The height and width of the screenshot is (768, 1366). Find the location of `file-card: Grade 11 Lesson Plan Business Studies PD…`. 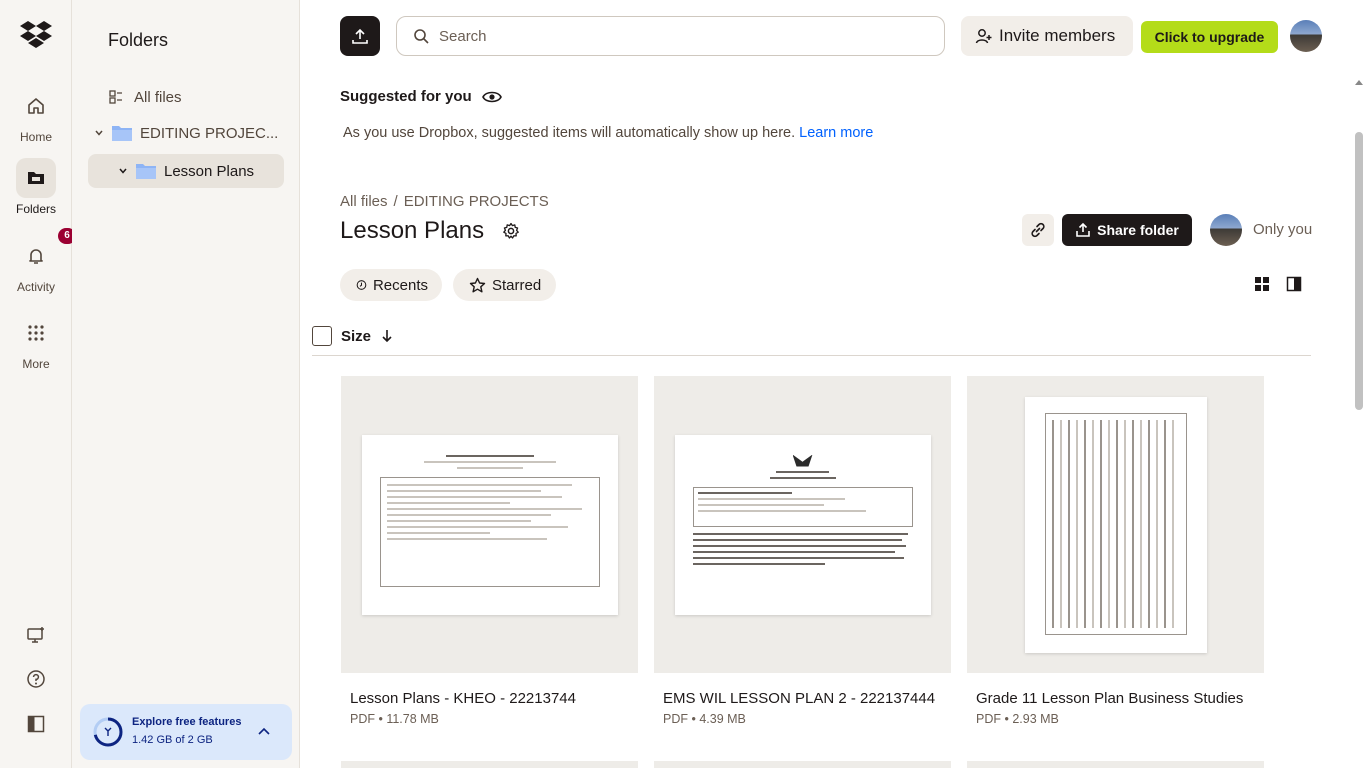

file-card: Grade 11 Lesson Plan Business Studies PD… is located at coordinates (1115, 551).